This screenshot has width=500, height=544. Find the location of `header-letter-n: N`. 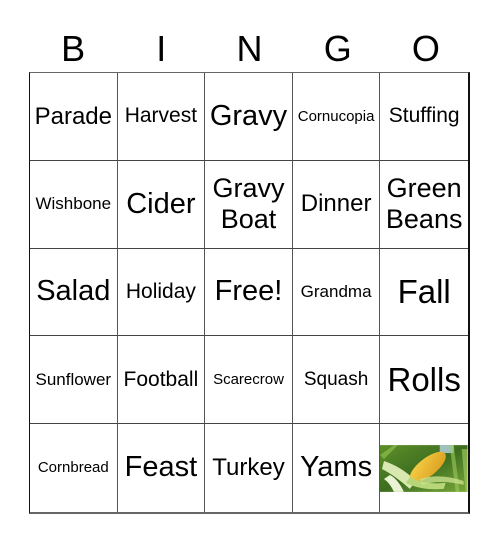

header-letter-n: N is located at coordinates (249, 48).